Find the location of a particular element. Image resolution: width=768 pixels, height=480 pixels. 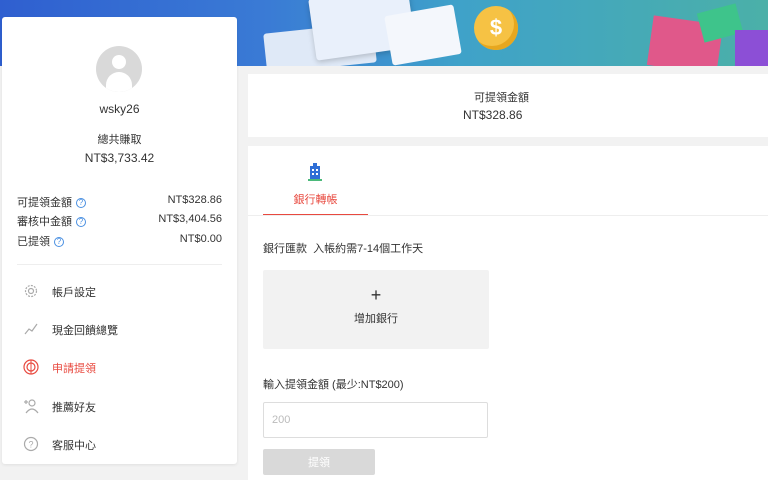

stat-label: 已提領 is located at coordinates (33, 242).